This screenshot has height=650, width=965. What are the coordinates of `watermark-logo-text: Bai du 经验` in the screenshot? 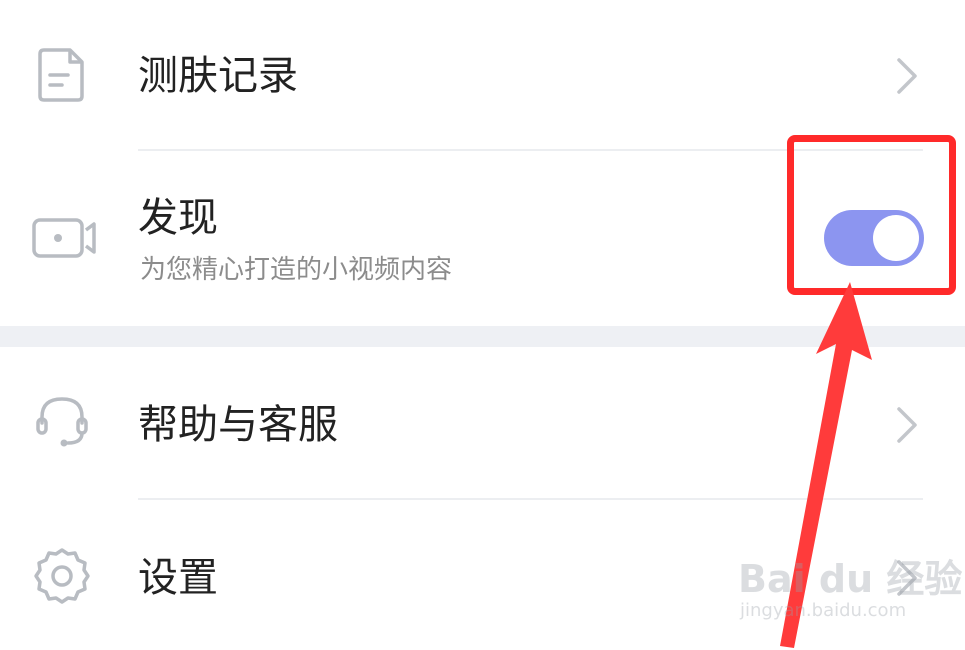 It's located at (850, 579).